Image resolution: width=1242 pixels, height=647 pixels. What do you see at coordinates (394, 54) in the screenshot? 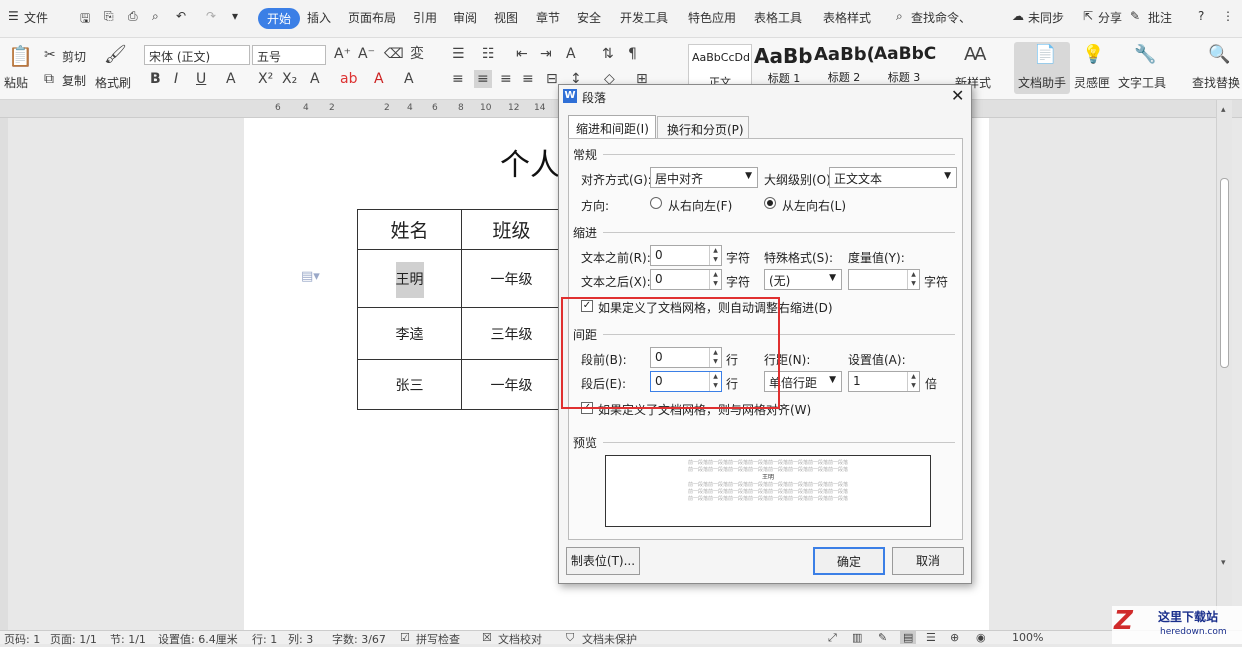
I see `clear-format-icon: ⌫` at bounding box center [394, 54].